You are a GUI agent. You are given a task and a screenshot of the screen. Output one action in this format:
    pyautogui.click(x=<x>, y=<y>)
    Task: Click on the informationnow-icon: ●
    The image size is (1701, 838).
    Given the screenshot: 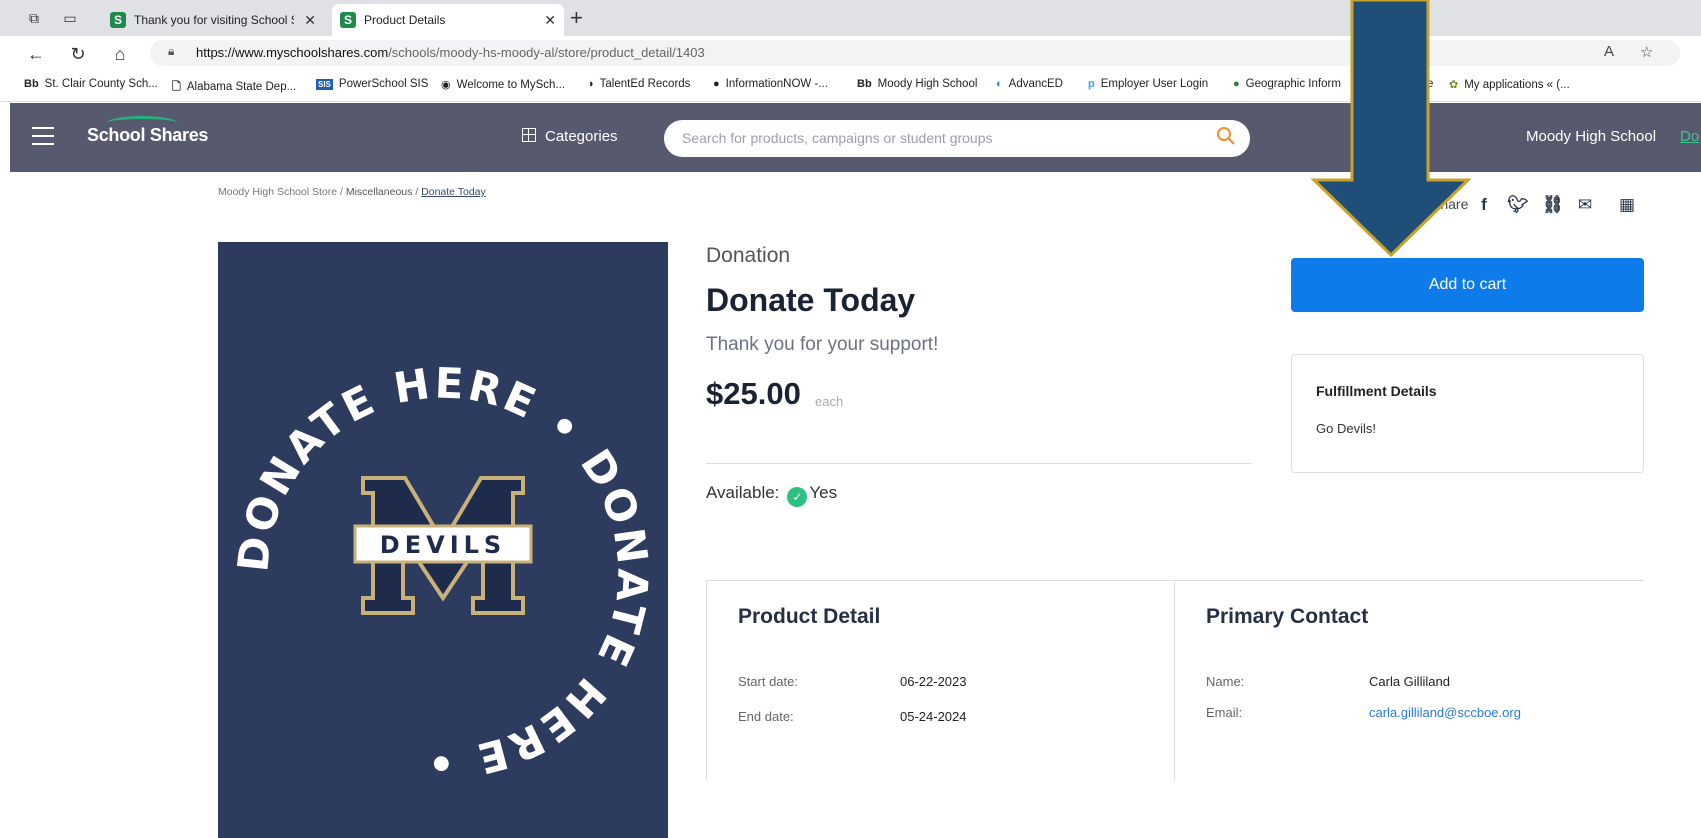 What is the action you would take?
    pyautogui.click(x=716, y=84)
    